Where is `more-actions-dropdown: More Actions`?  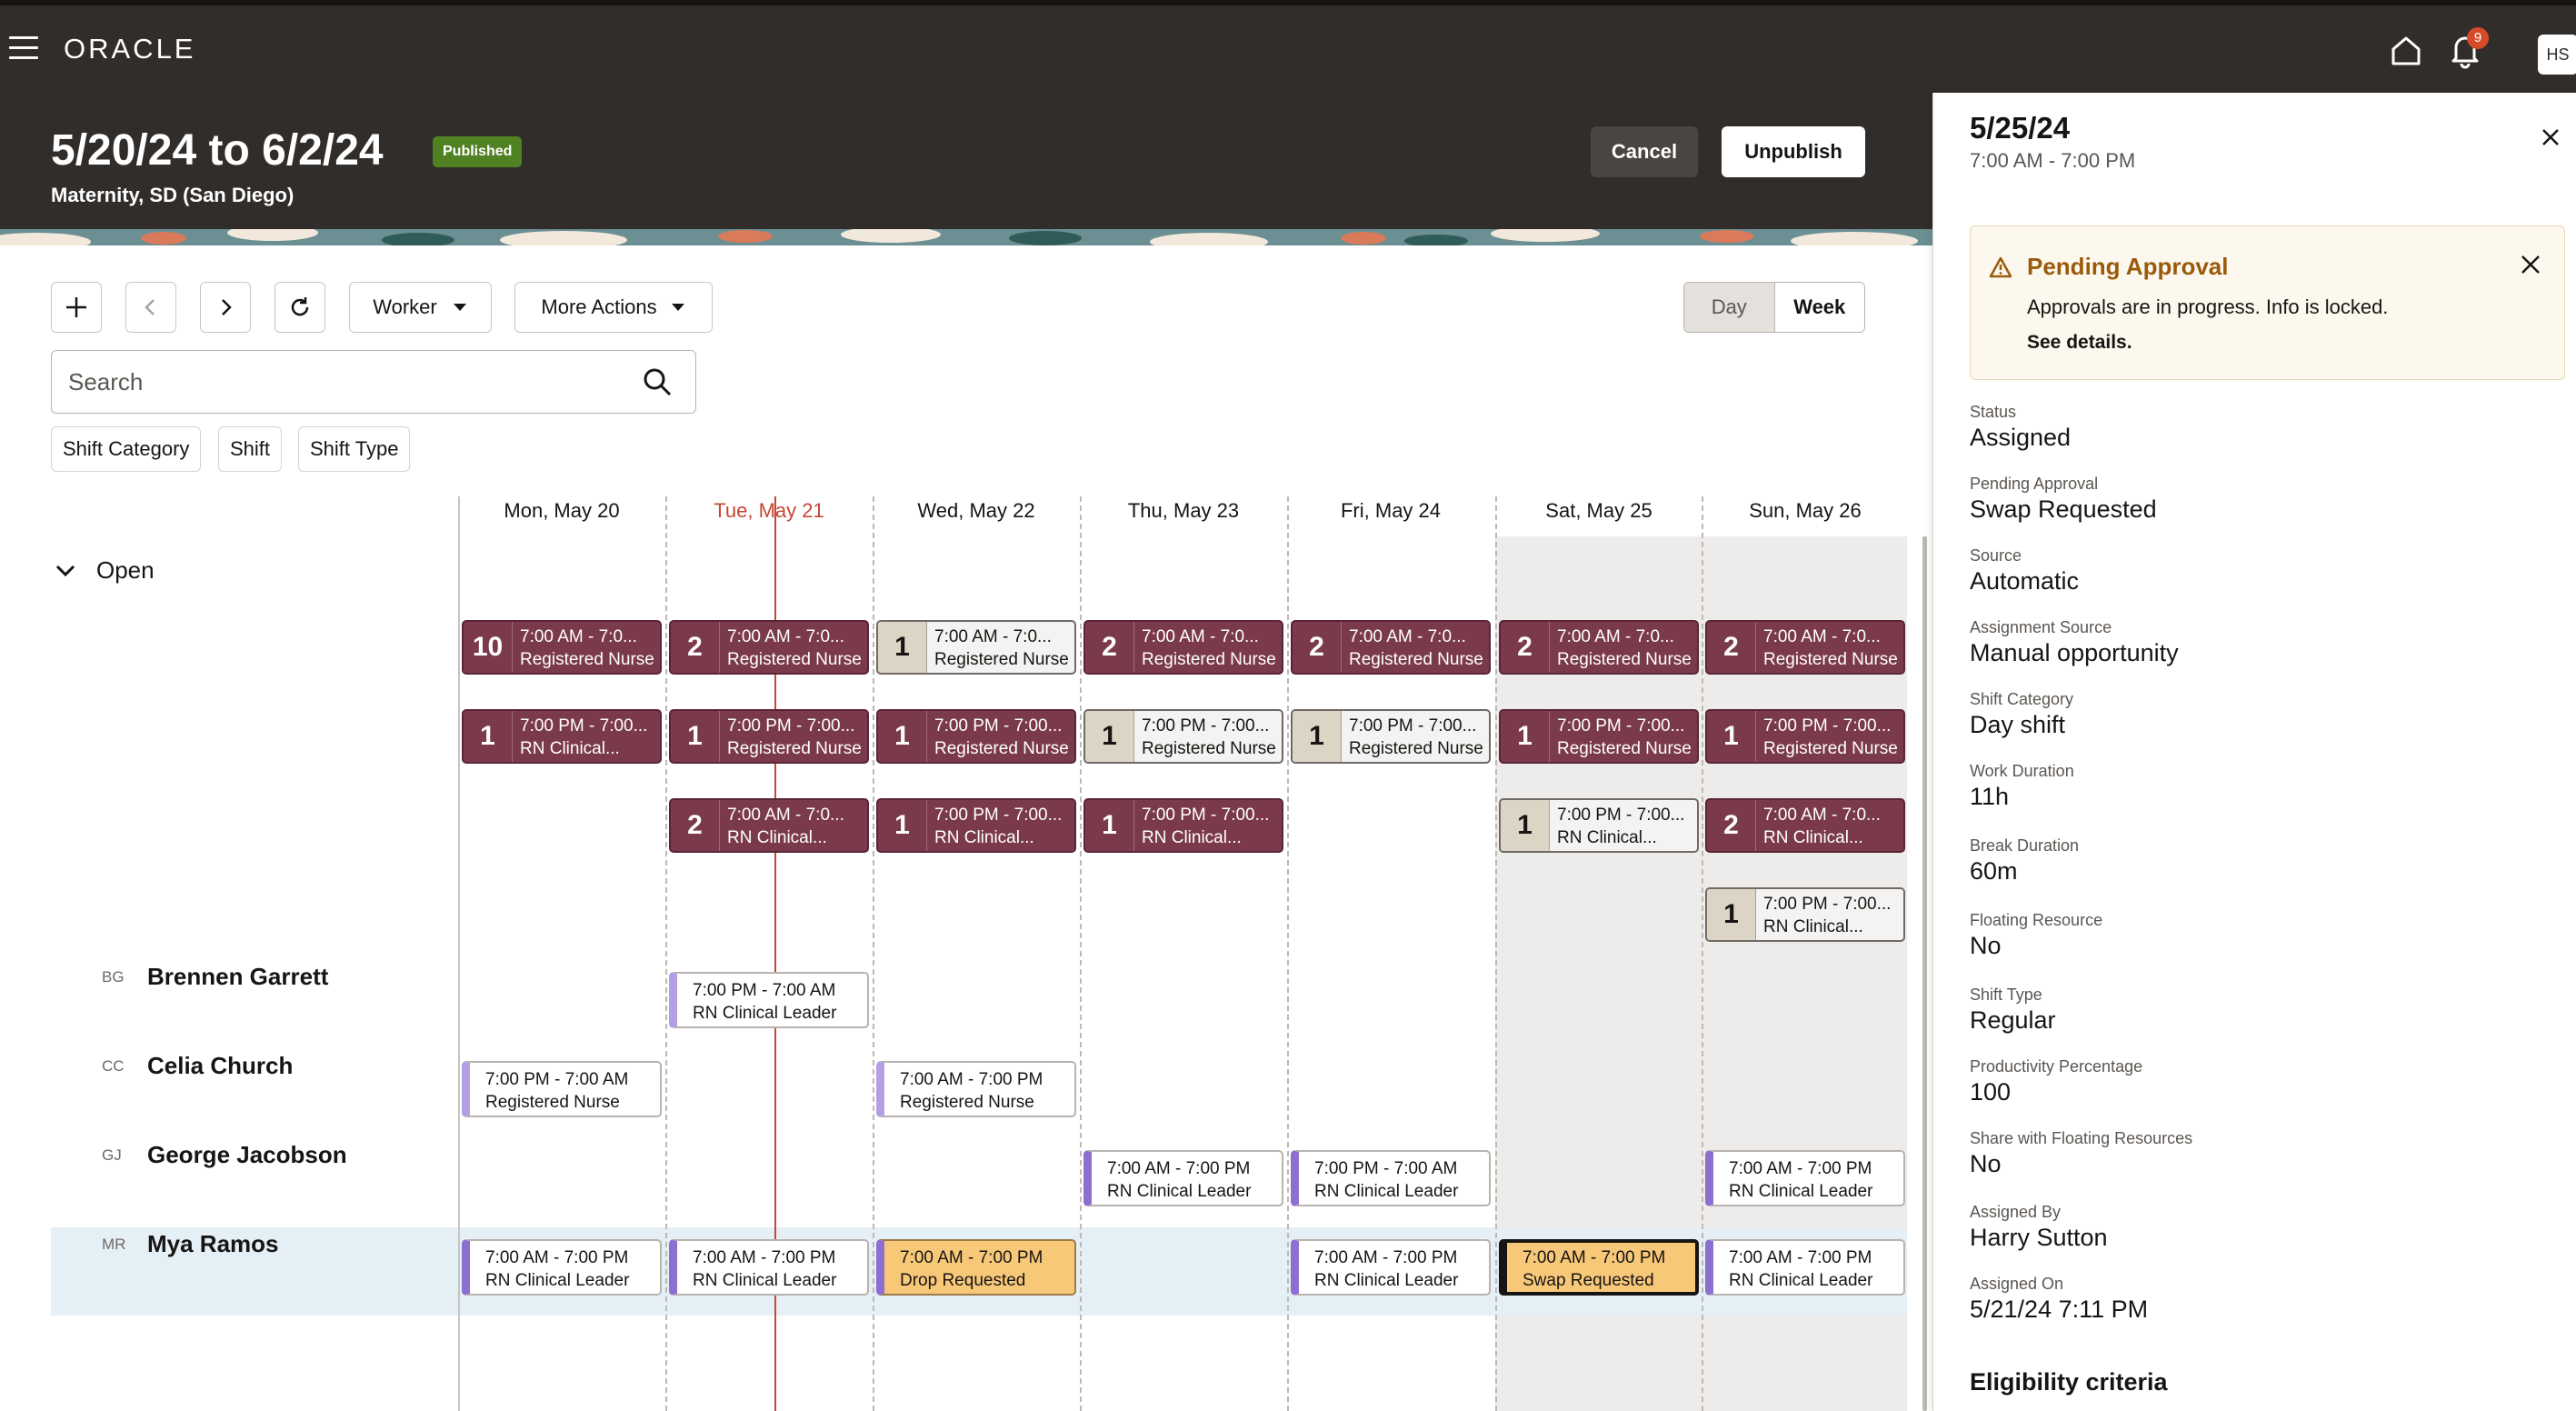 more-actions-dropdown: More Actions is located at coordinates (613, 307).